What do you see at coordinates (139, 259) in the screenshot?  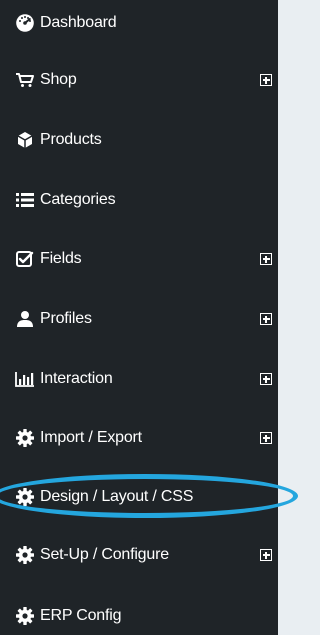 I see `sidebar-item-fields: Fields` at bounding box center [139, 259].